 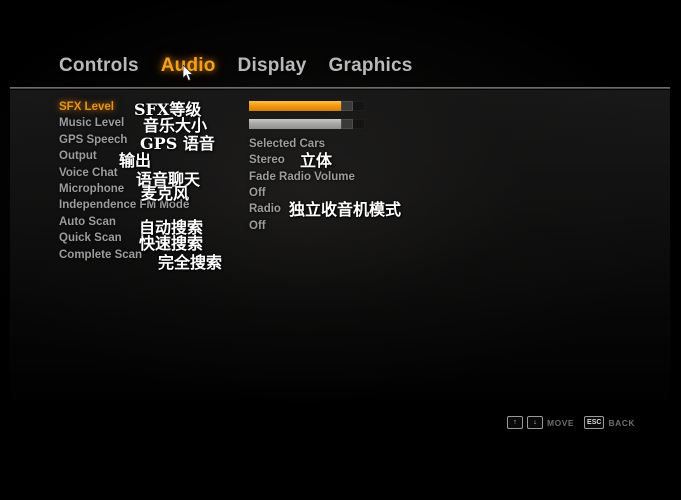 I want to click on tab-controls: Controls, so click(x=99, y=66).